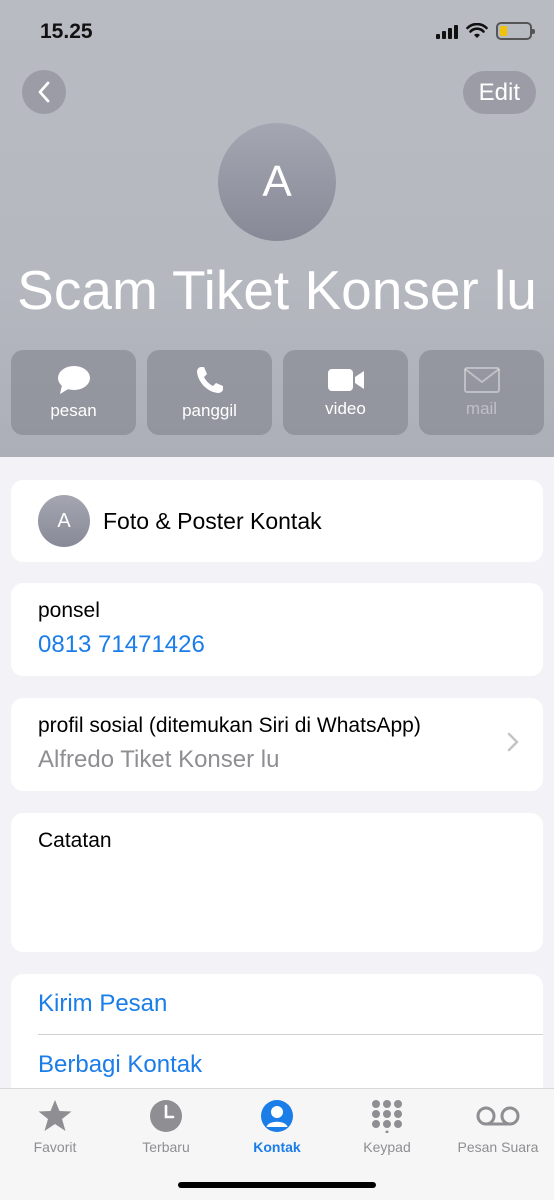  I want to click on contact-avatar: A, so click(277, 182).